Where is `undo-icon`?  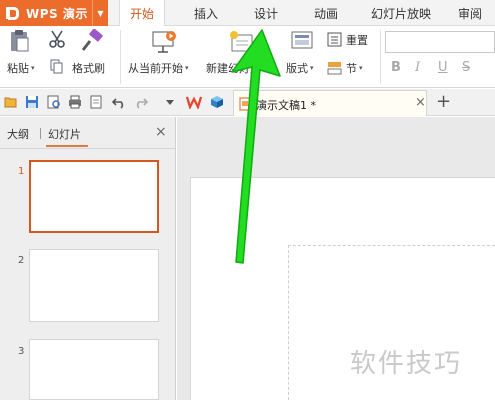 undo-icon is located at coordinates (119, 102).